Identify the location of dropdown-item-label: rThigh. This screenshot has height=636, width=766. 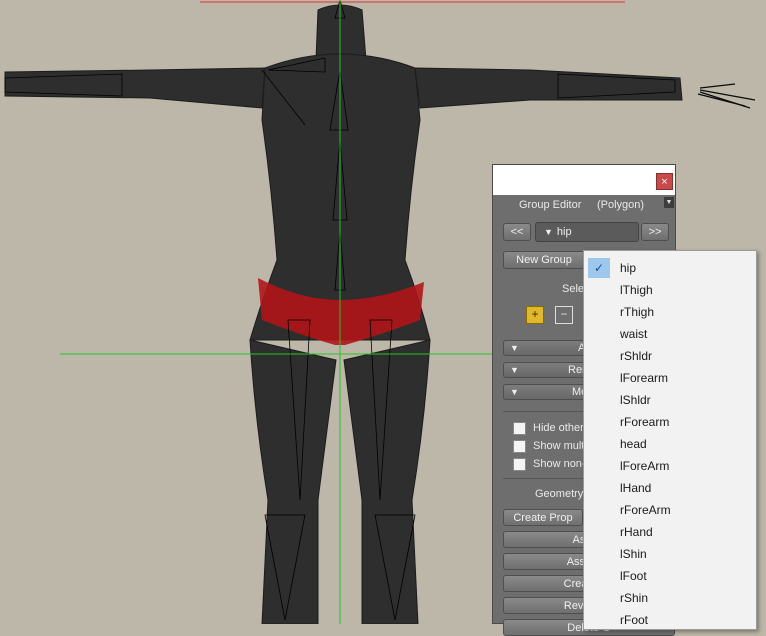
(637, 312).